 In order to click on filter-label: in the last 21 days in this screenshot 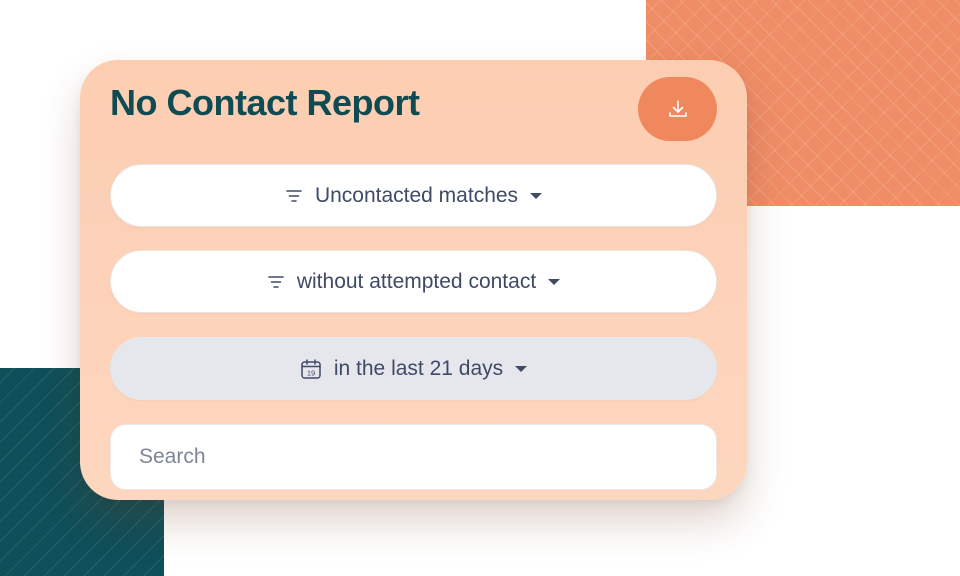, I will do `click(418, 368)`.